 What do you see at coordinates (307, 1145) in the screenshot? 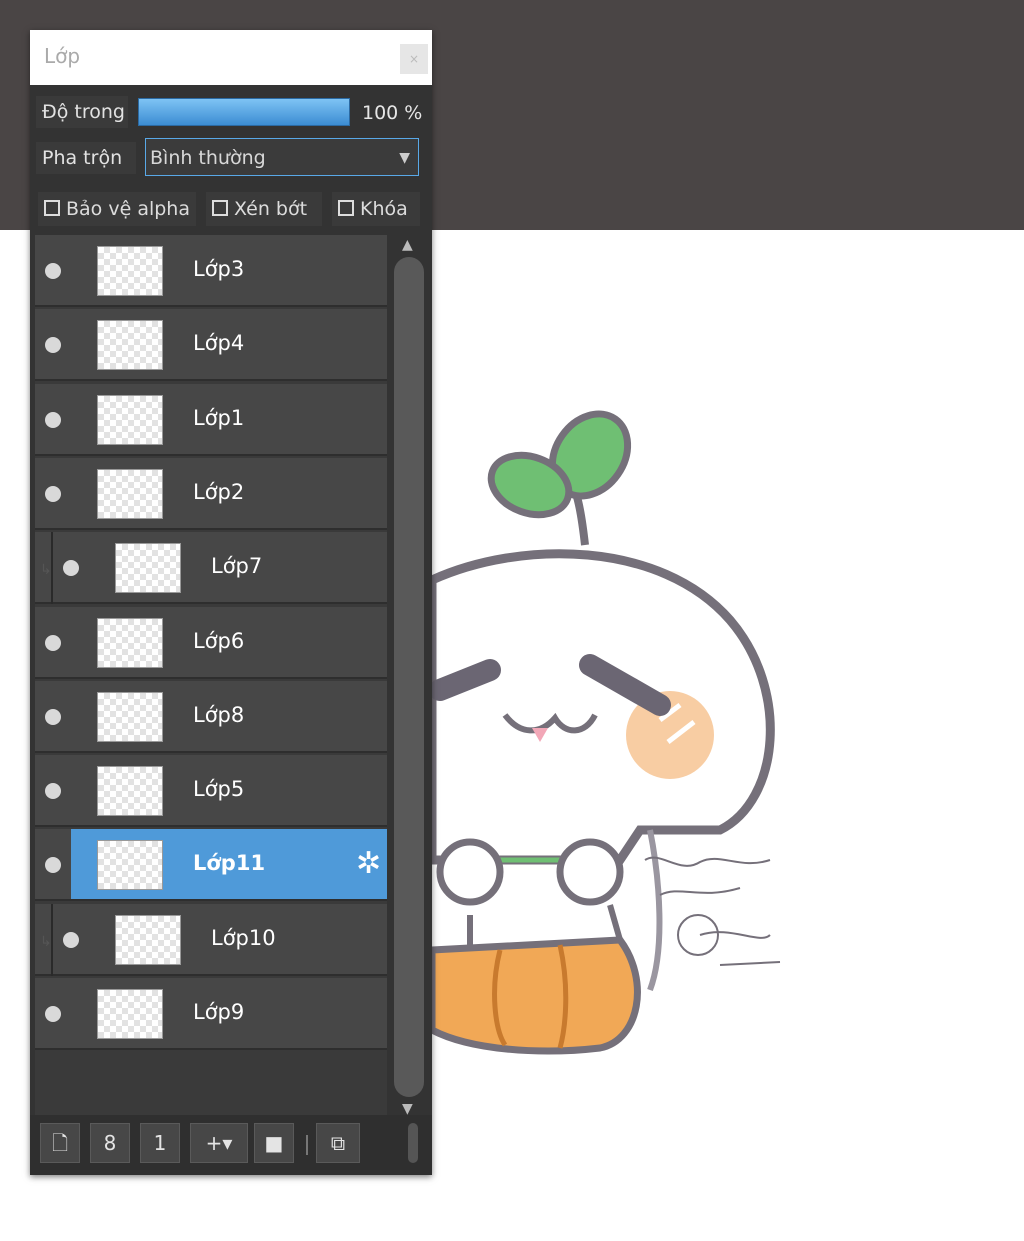
I see `toolbar-divider` at bounding box center [307, 1145].